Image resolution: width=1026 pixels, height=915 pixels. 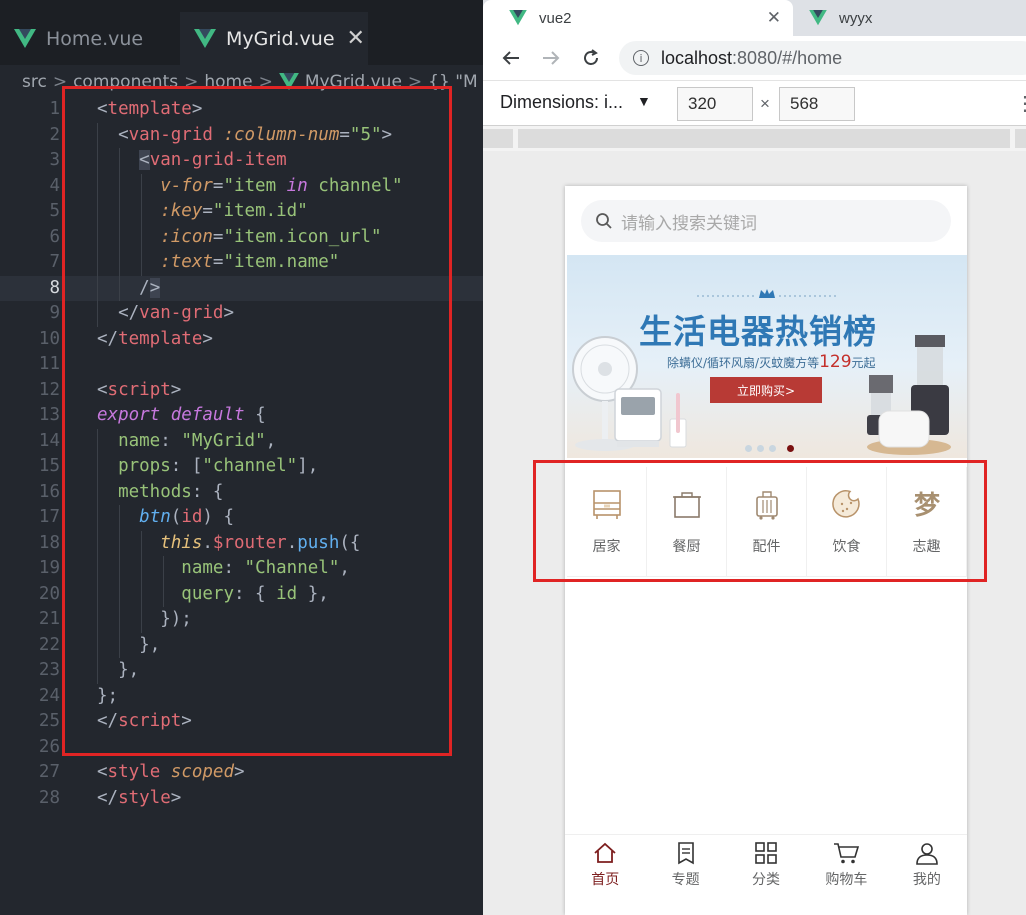 I want to click on grid-item-accessory: 配件, so click(x=767, y=522).